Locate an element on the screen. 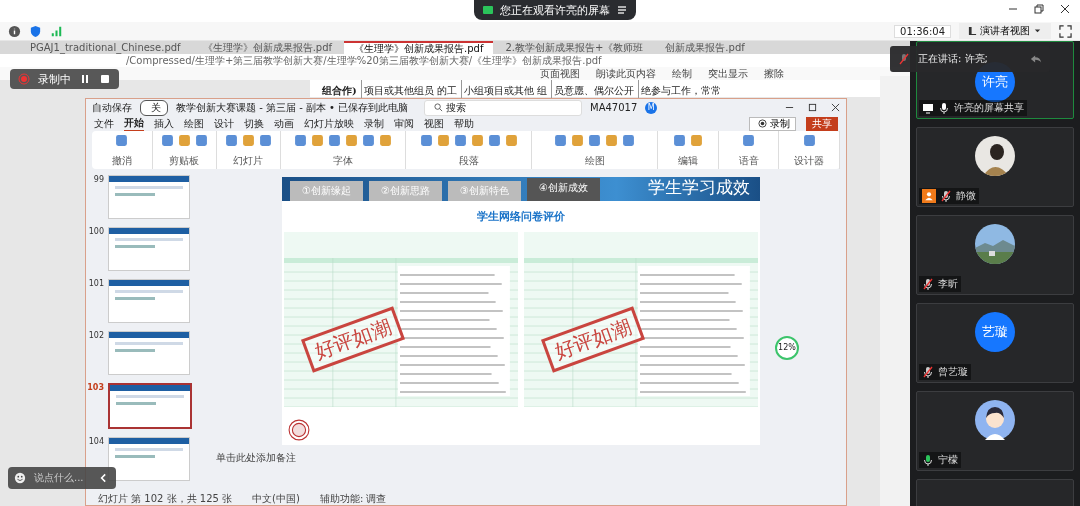 The width and height of the screenshot is (1080, 506). participant-name: 李昕 is located at coordinates (947, 284).